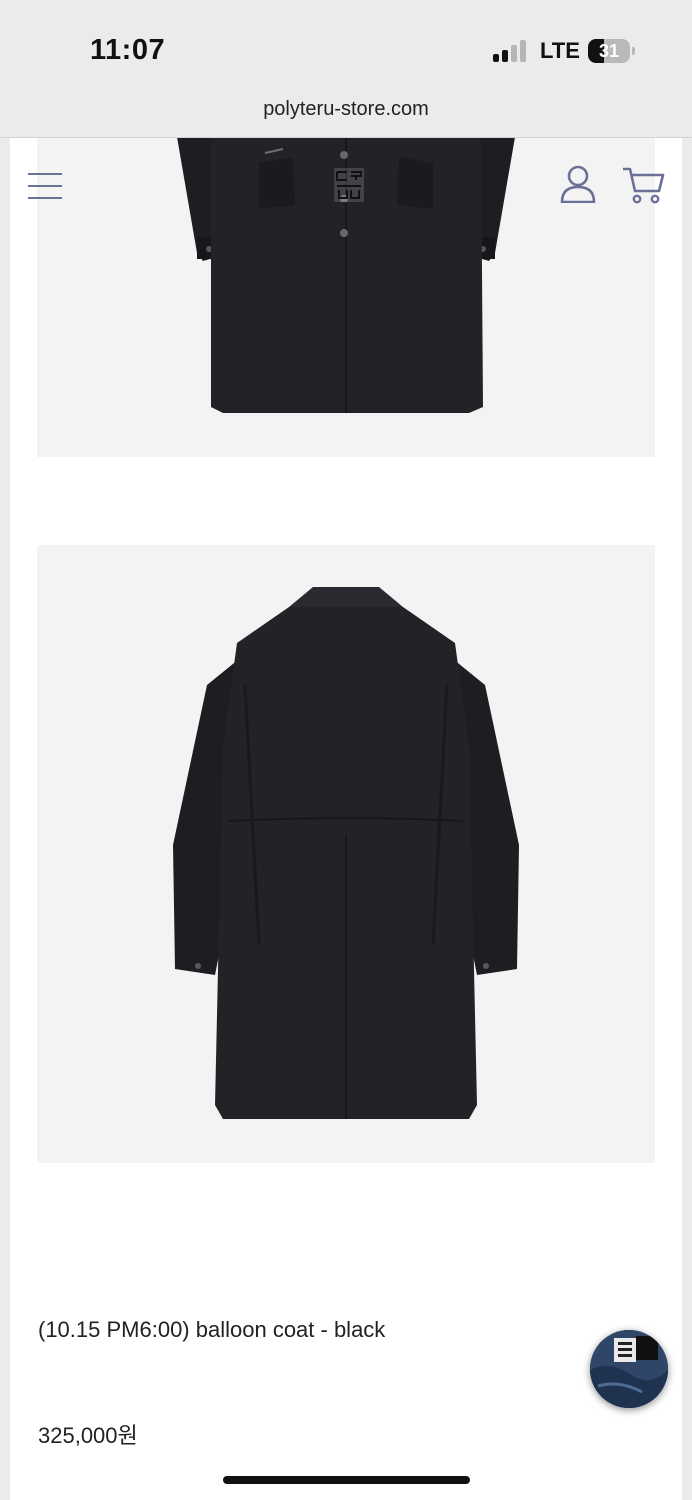 The height and width of the screenshot is (1500, 692). What do you see at coordinates (560, 50) in the screenshot?
I see `network-label: LTE` at bounding box center [560, 50].